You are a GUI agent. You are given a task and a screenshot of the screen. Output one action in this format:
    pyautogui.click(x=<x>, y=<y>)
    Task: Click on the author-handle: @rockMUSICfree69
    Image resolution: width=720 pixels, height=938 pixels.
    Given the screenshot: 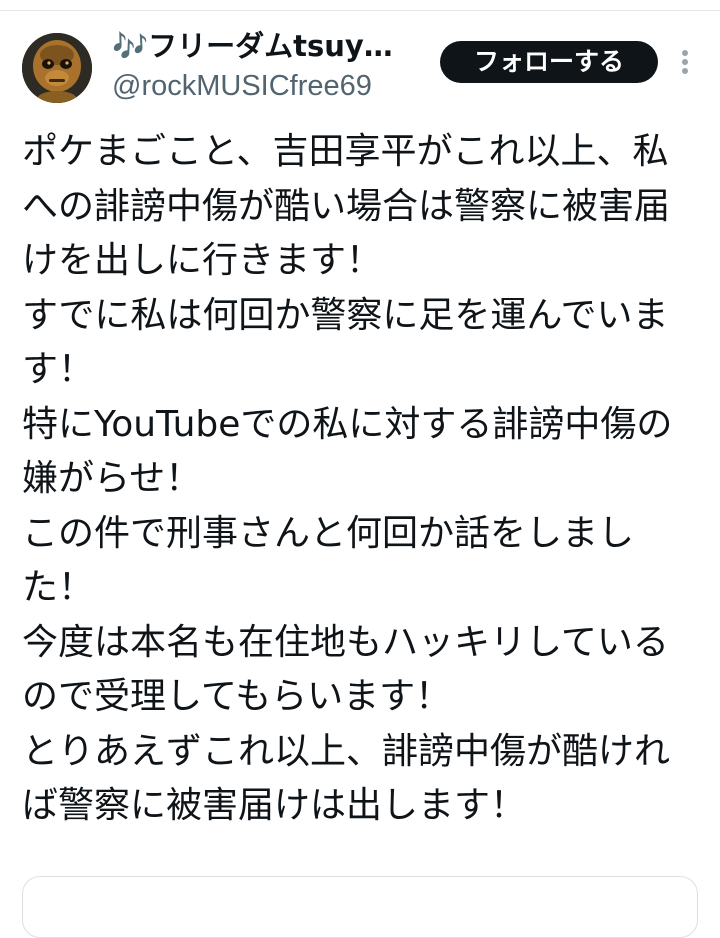 What is the action you would take?
    pyautogui.click(x=242, y=86)
    